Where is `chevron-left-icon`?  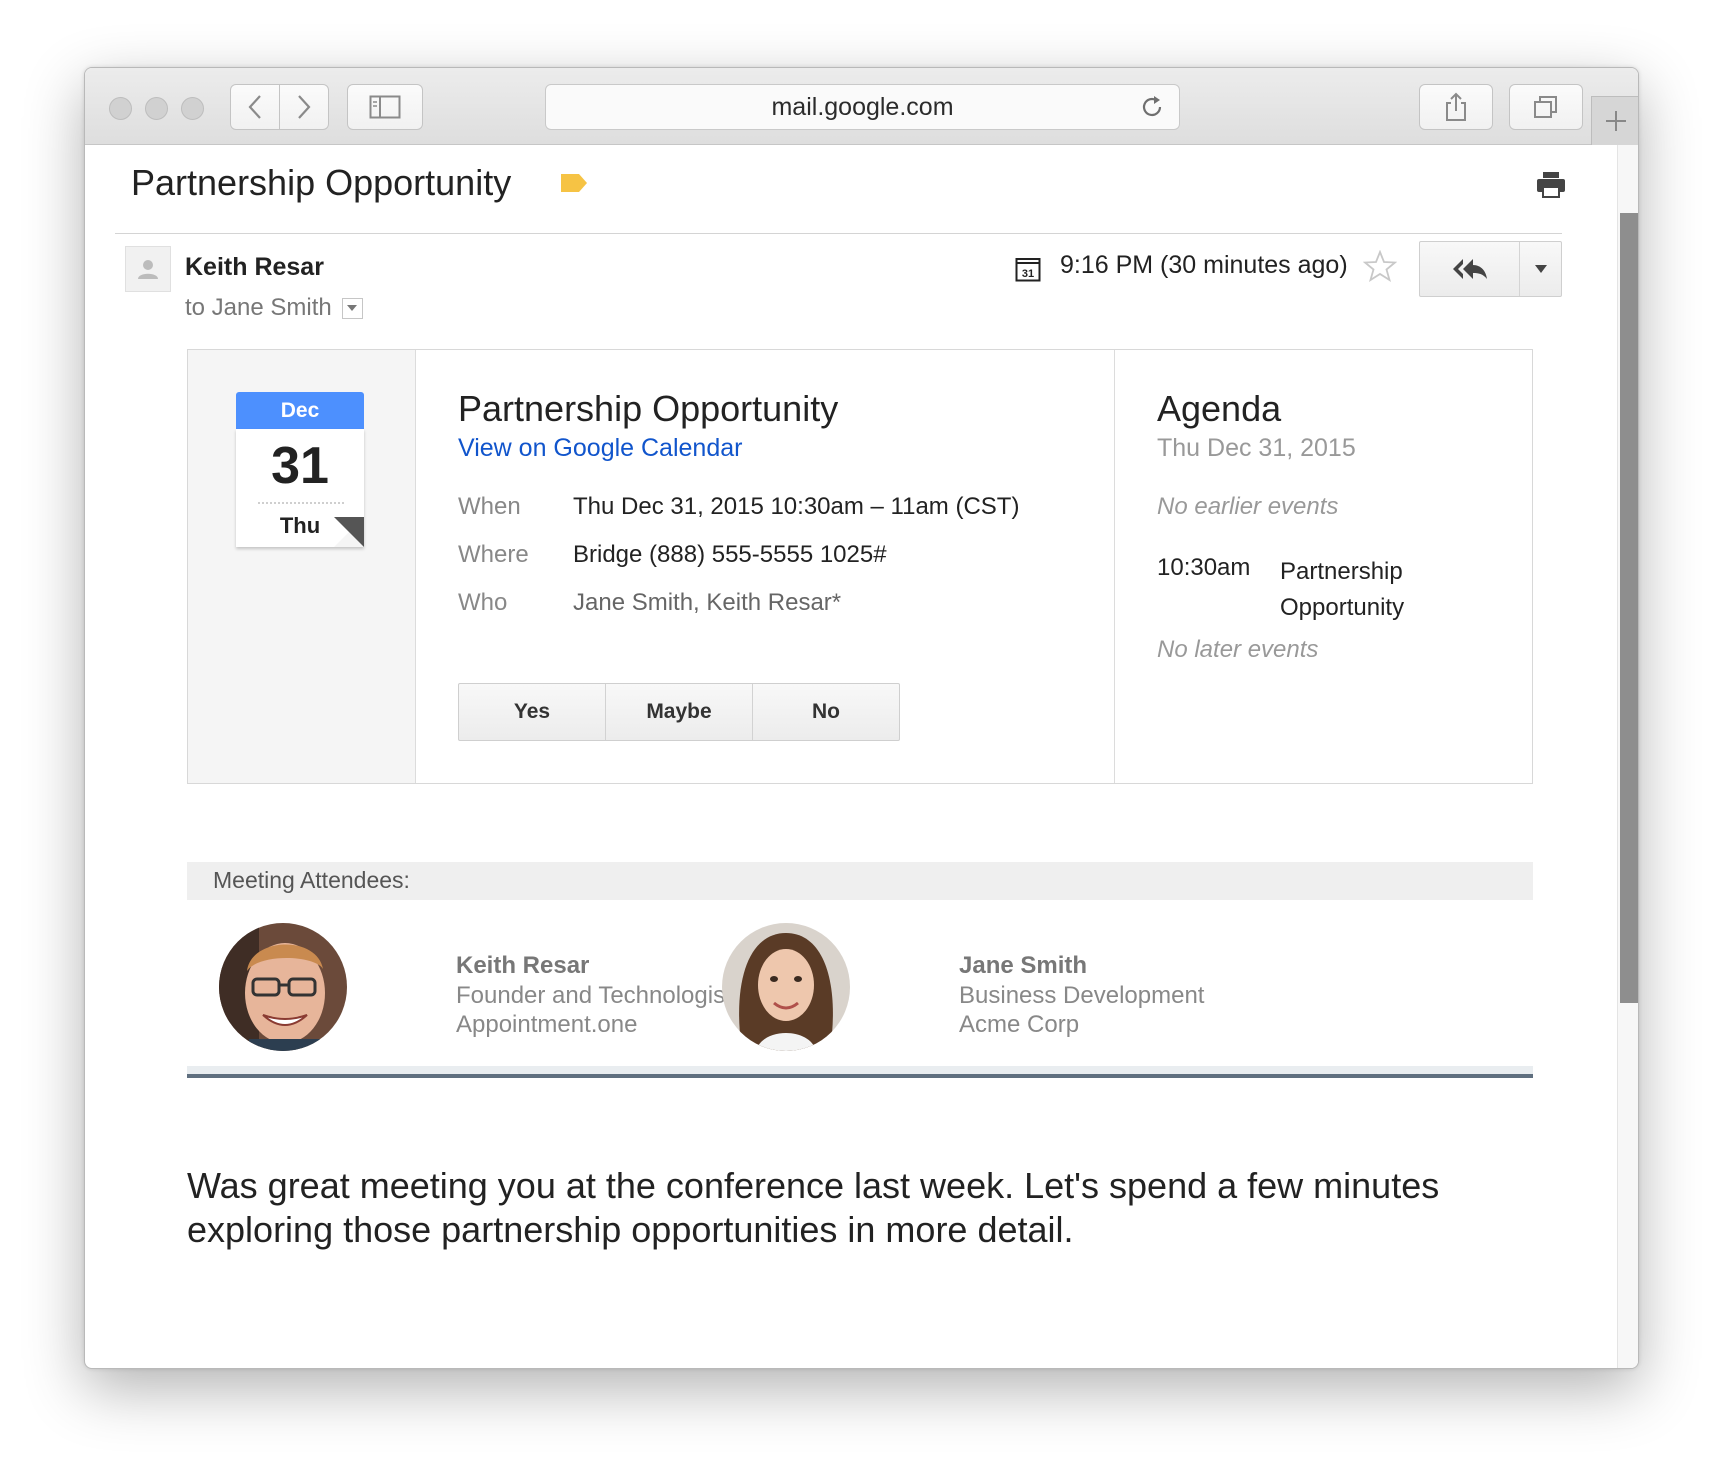 chevron-left-icon is located at coordinates (254, 107).